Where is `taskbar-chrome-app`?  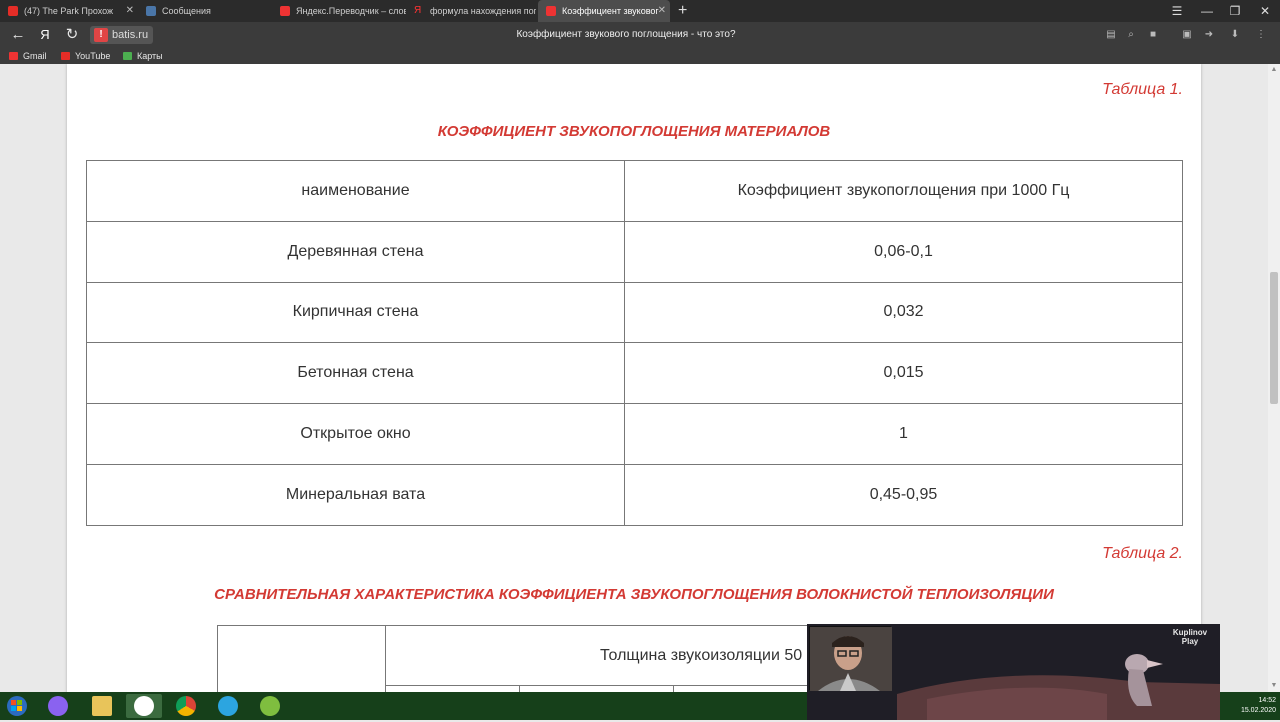 taskbar-chrome-app is located at coordinates (186, 706).